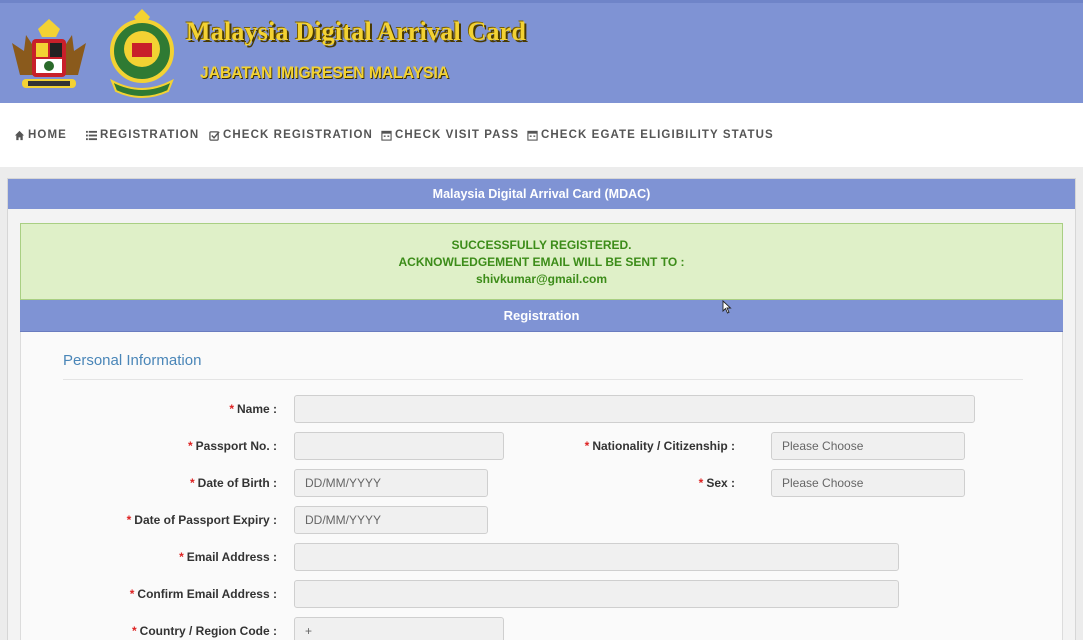 The width and height of the screenshot is (1083, 640). Describe the element at coordinates (657, 135) in the screenshot. I see `nav-check-egate-label: CHECK EGATE ELIGIBILITY STATUS` at that location.